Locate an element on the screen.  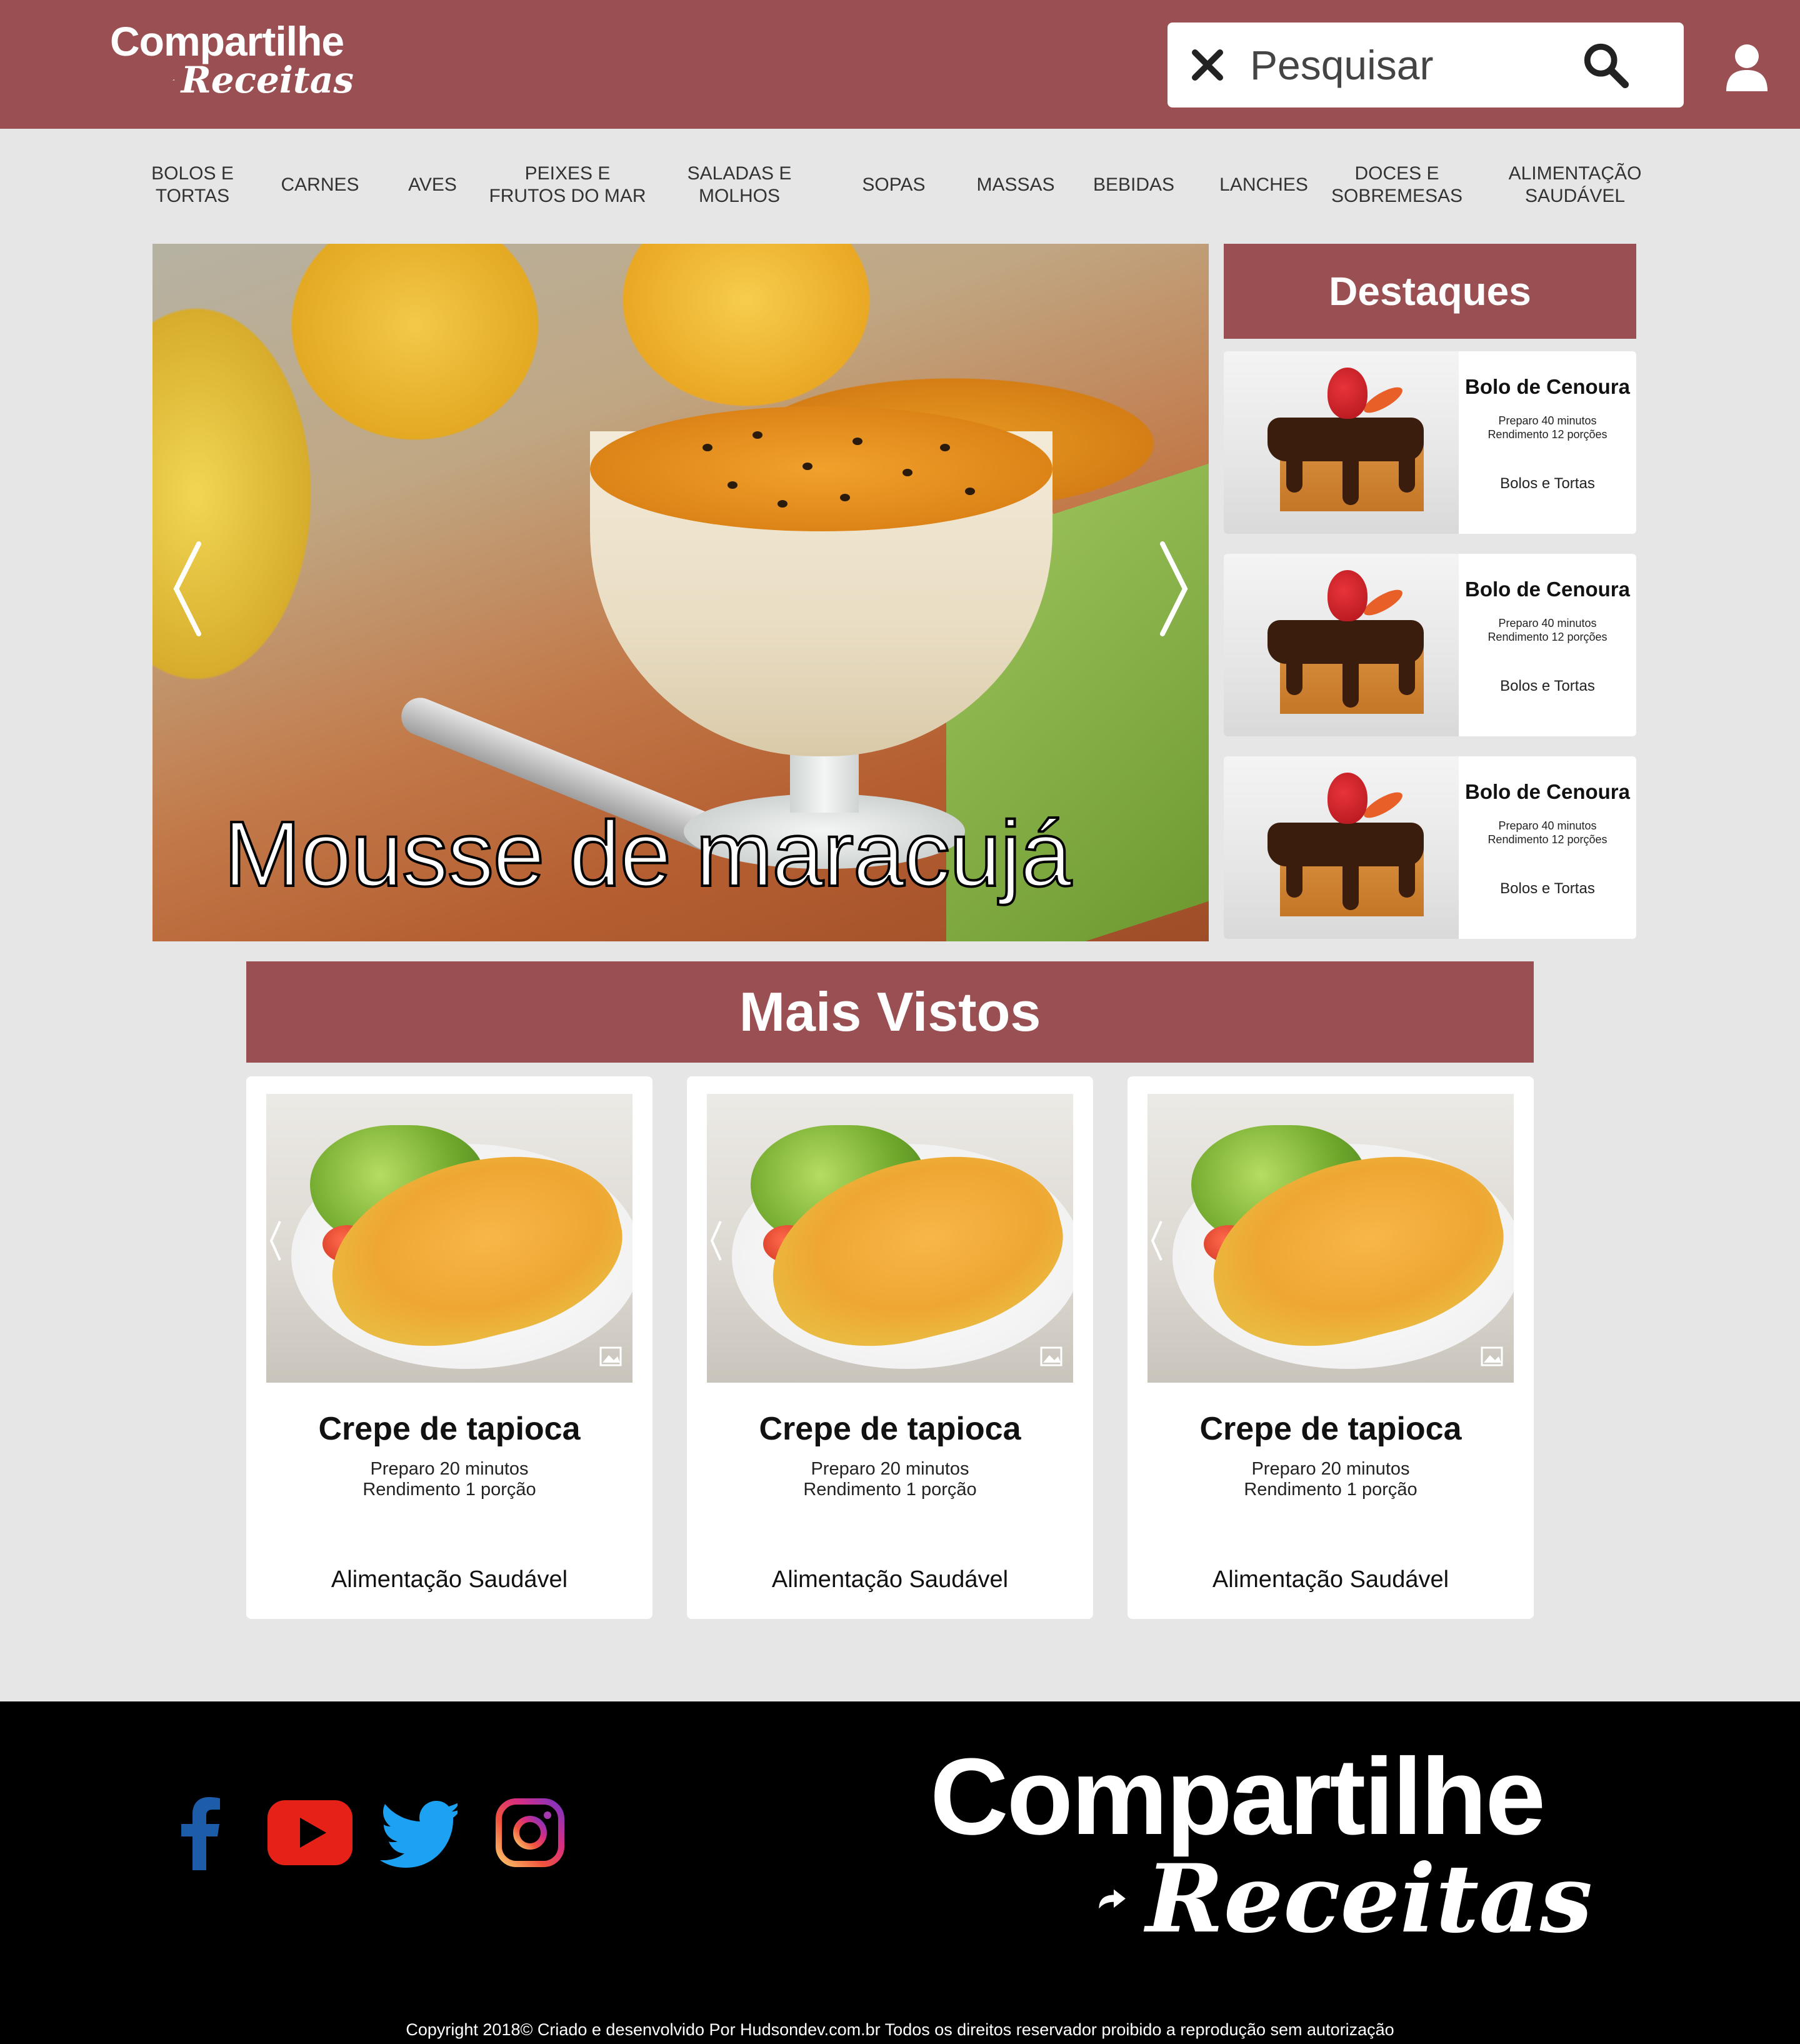
nav-label: PEIXES E is located at coordinates (567, 173).